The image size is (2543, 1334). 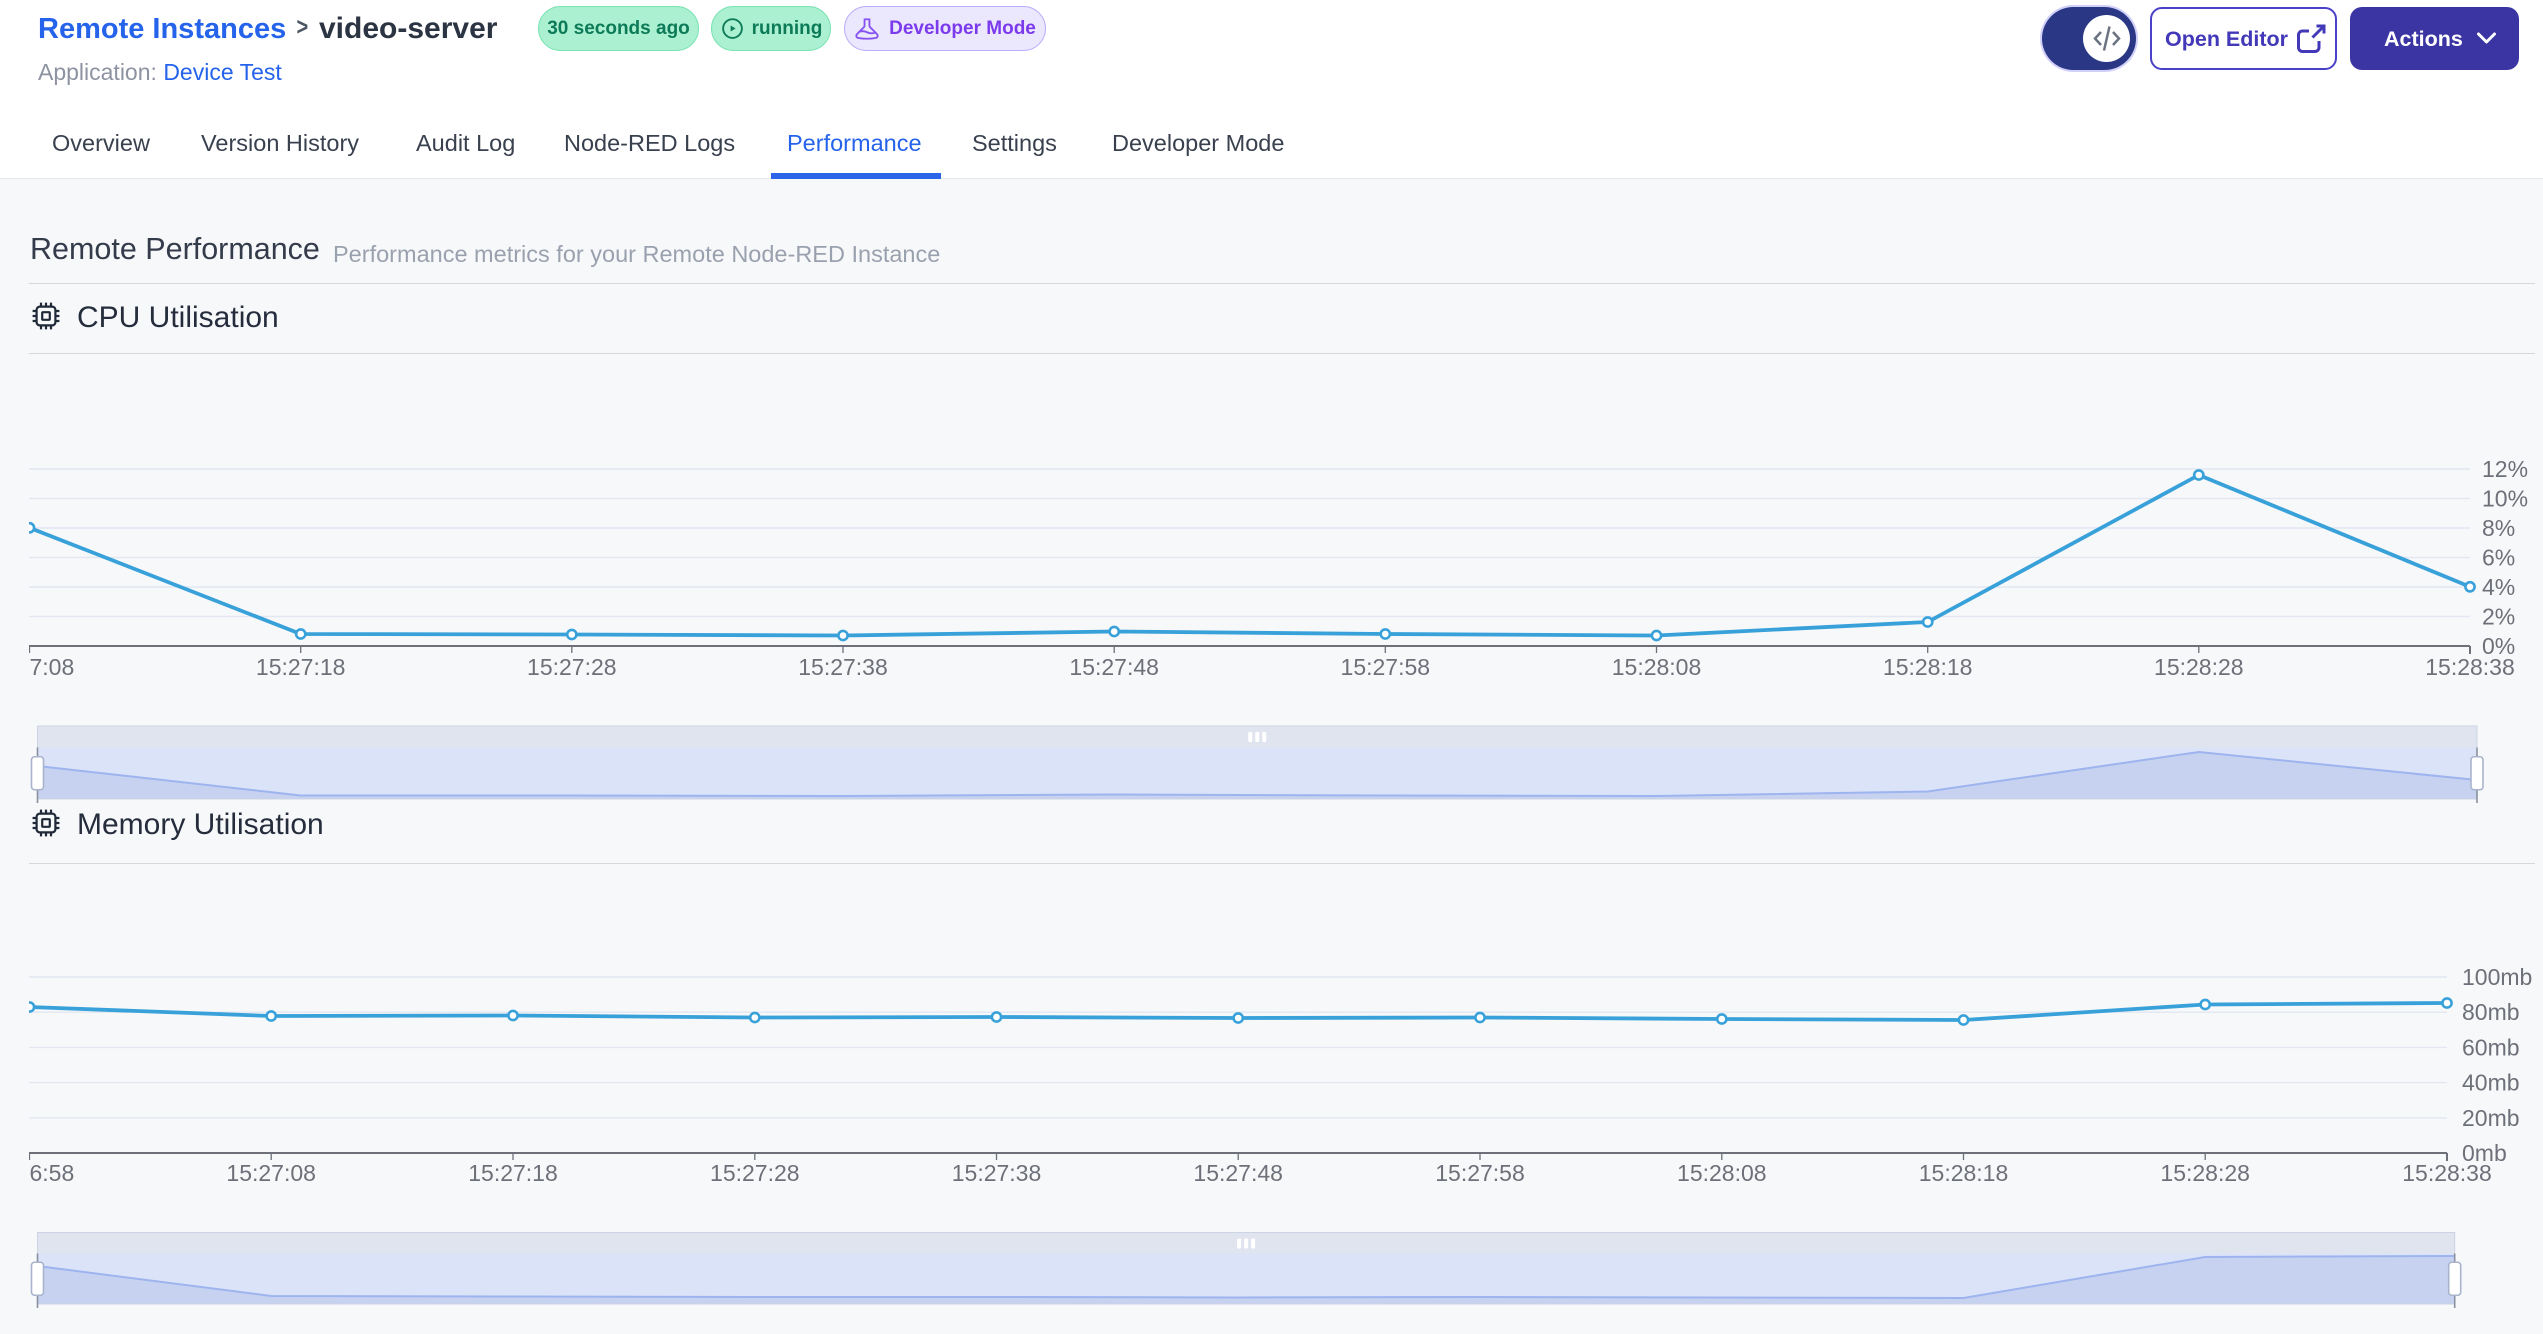 I want to click on svg-text: 100mb, so click(x=2497, y=977).